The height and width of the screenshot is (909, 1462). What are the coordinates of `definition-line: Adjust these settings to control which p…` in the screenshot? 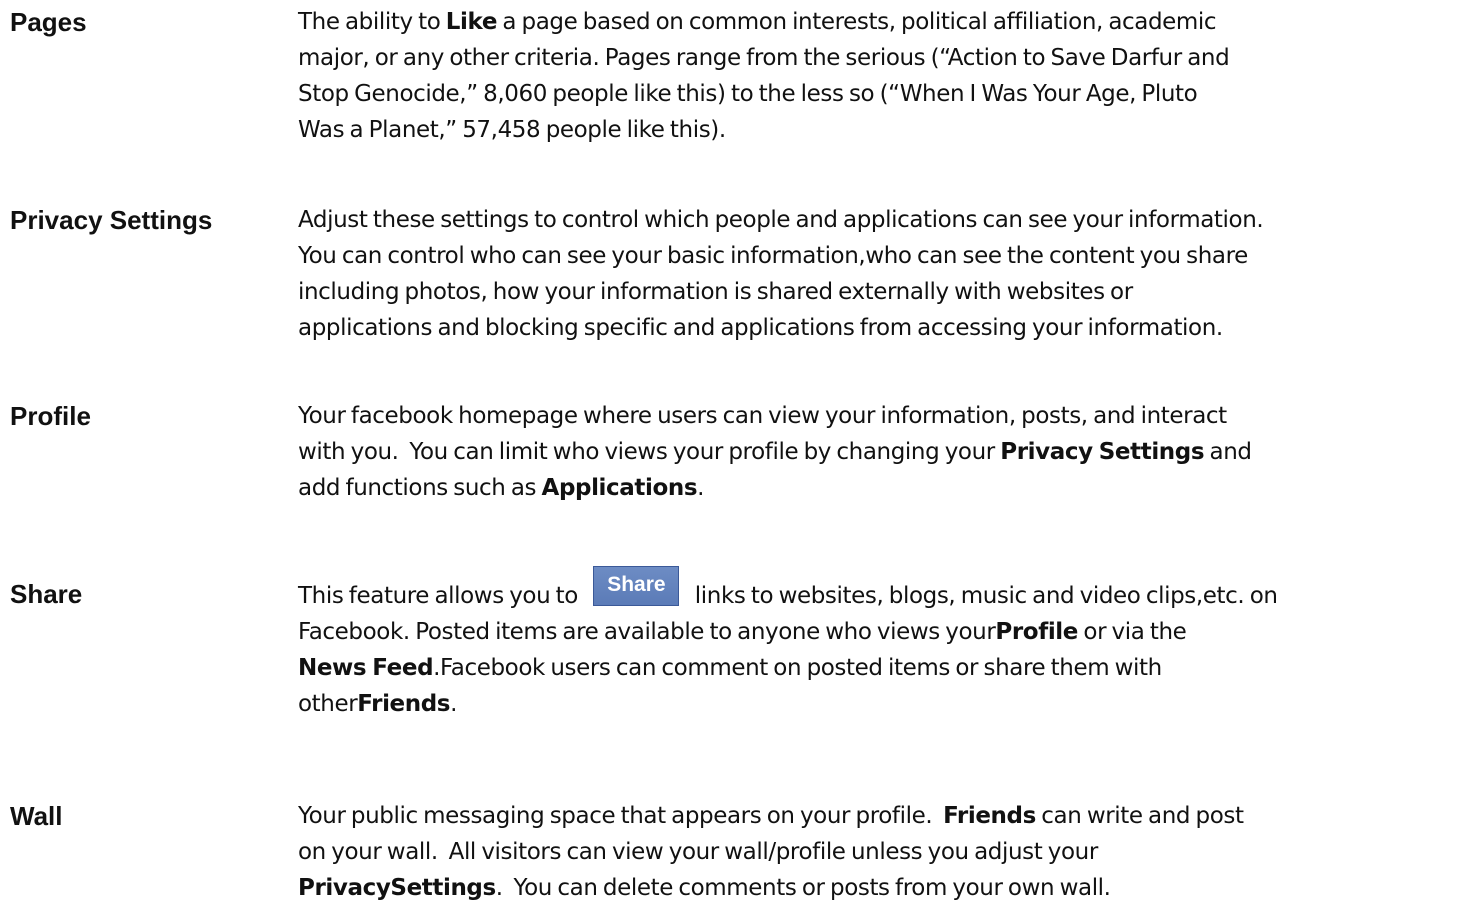 It's located at (781, 220).